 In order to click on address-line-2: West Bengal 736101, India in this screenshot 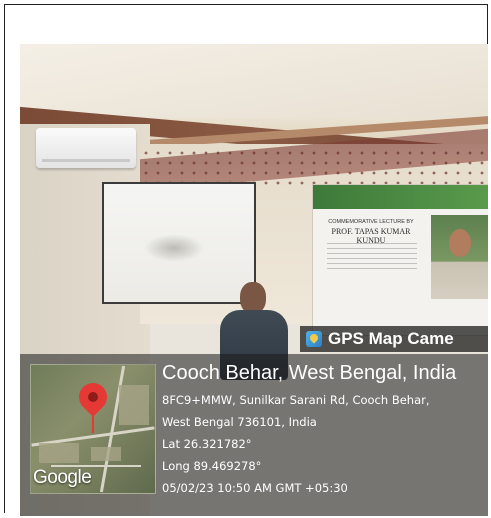, I will do `click(239, 422)`.